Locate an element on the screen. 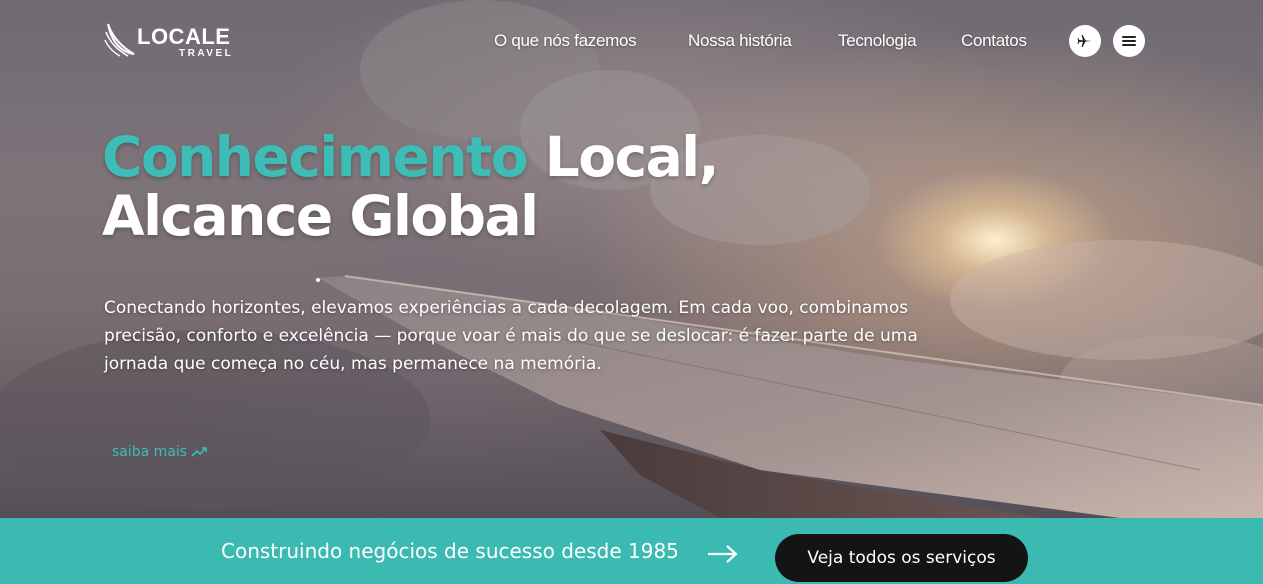 The height and width of the screenshot is (584, 1263). brand-name: LOCALE is located at coordinates (184, 36).